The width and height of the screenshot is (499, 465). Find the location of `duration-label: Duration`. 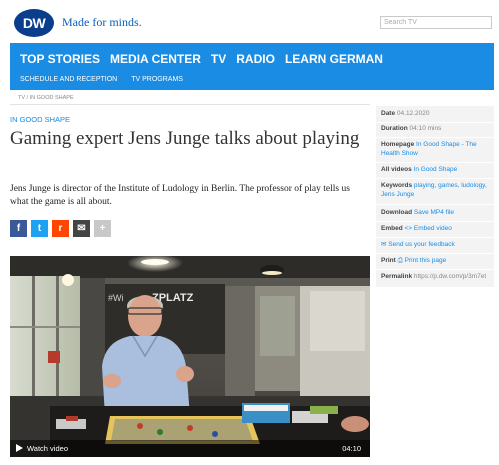

duration-label: Duration is located at coordinates (394, 128).